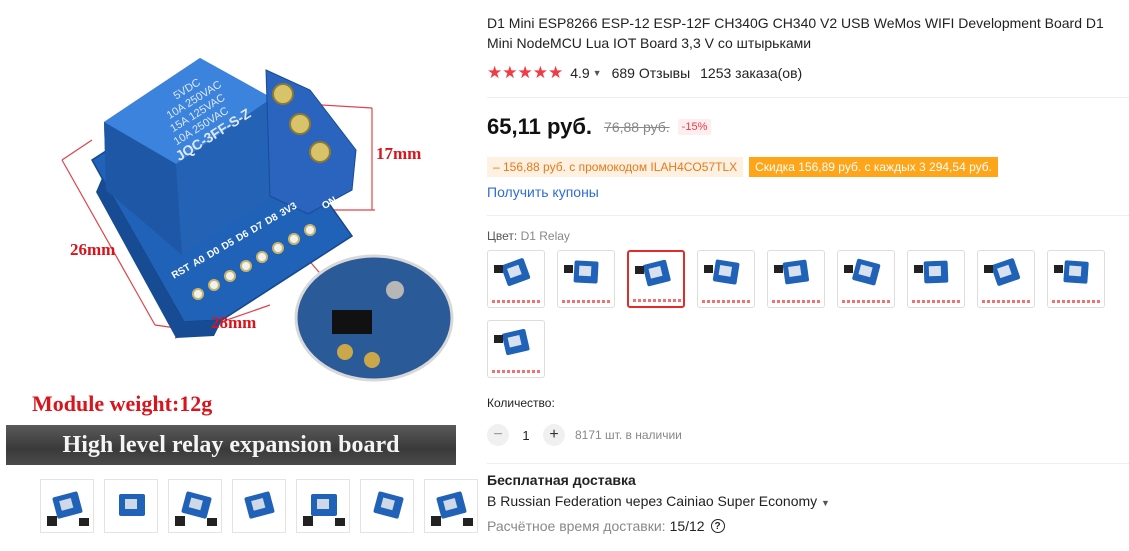  I want to click on color-swatches, so click(808, 314).